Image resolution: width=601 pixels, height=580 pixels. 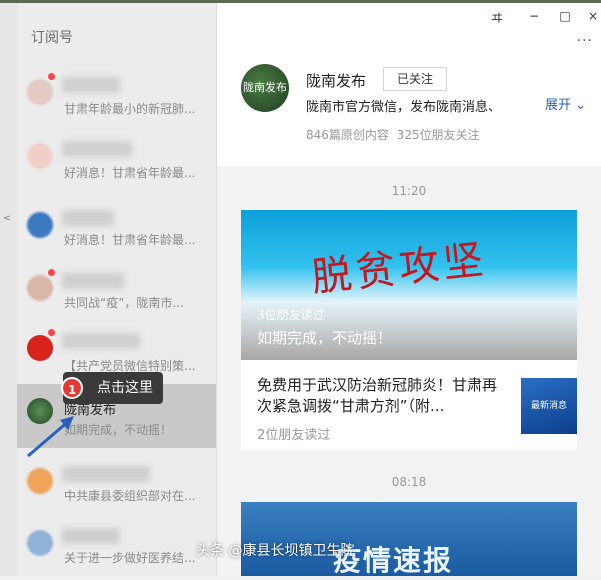 What do you see at coordinates (565, 16) in the screenshot?
I see `maximize-icon: □` at bounding box center [565, 16].